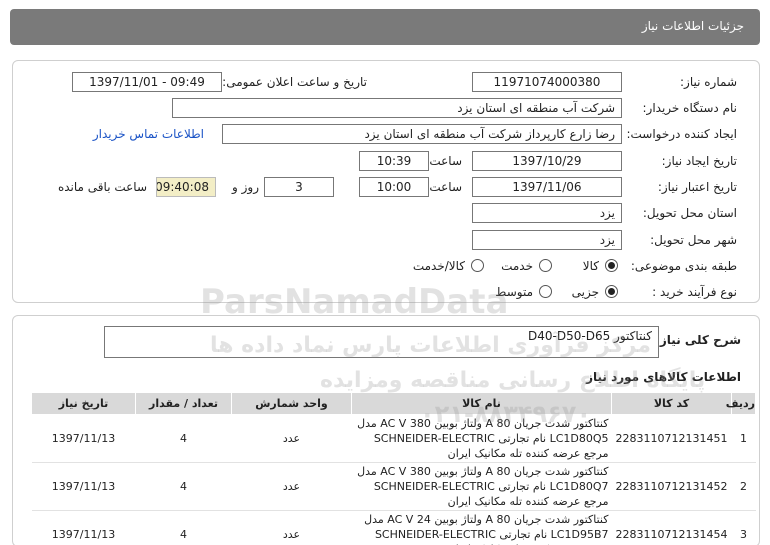  What do you see at coordinates (671, 403) in the screenshot?
I see `col-code: کد کالا` at bounding box center [671, 403].